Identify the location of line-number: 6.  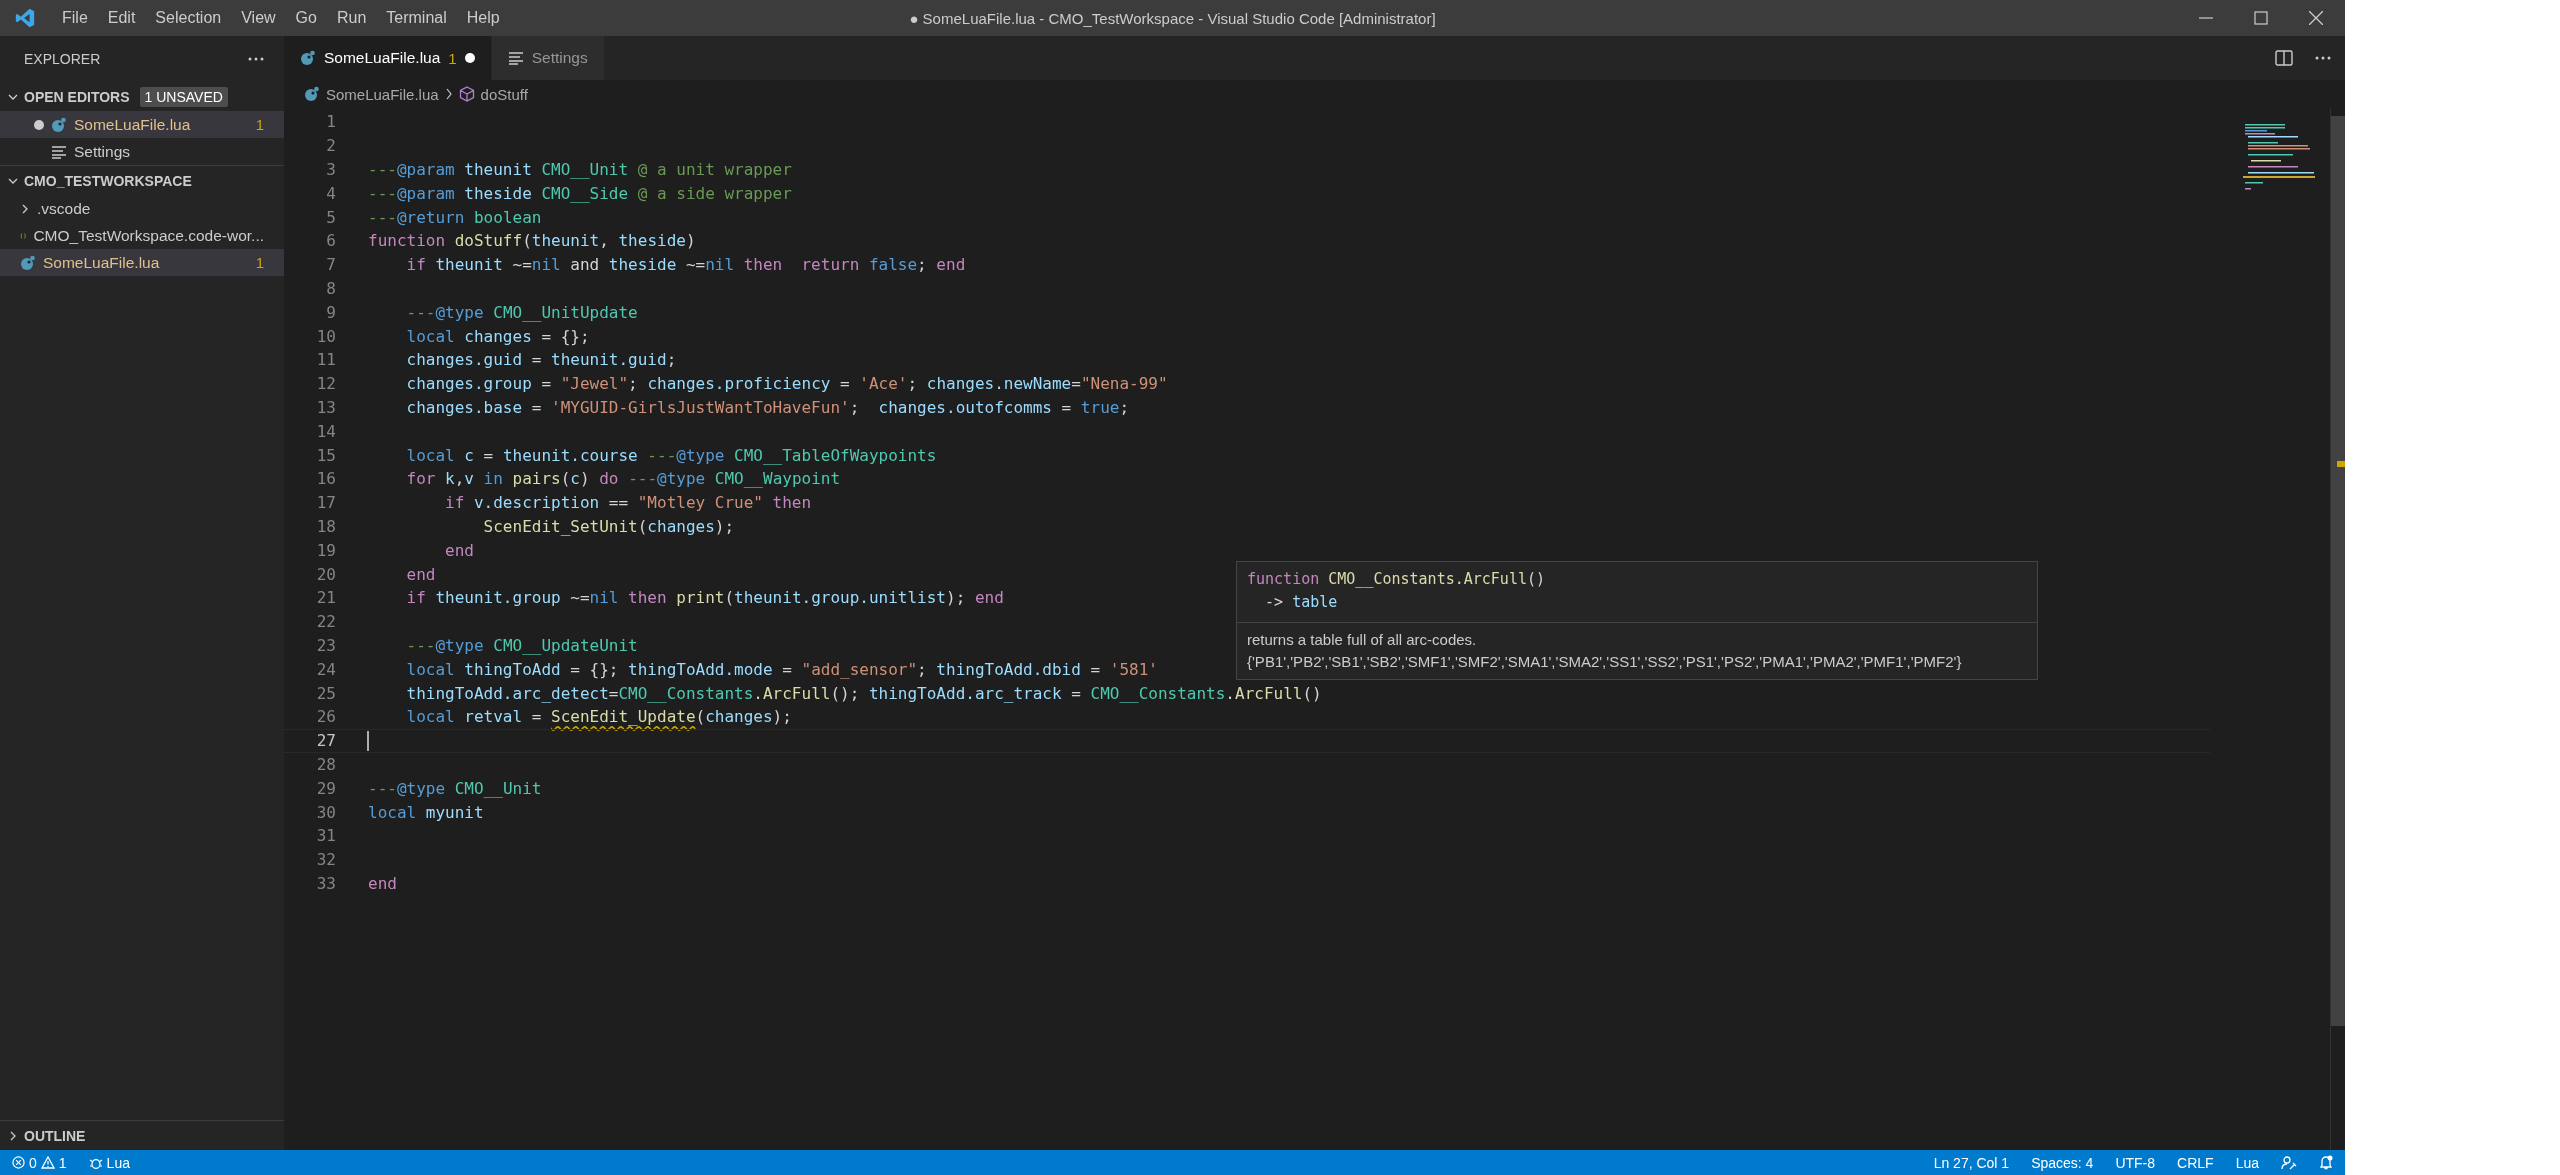
(330, 241).